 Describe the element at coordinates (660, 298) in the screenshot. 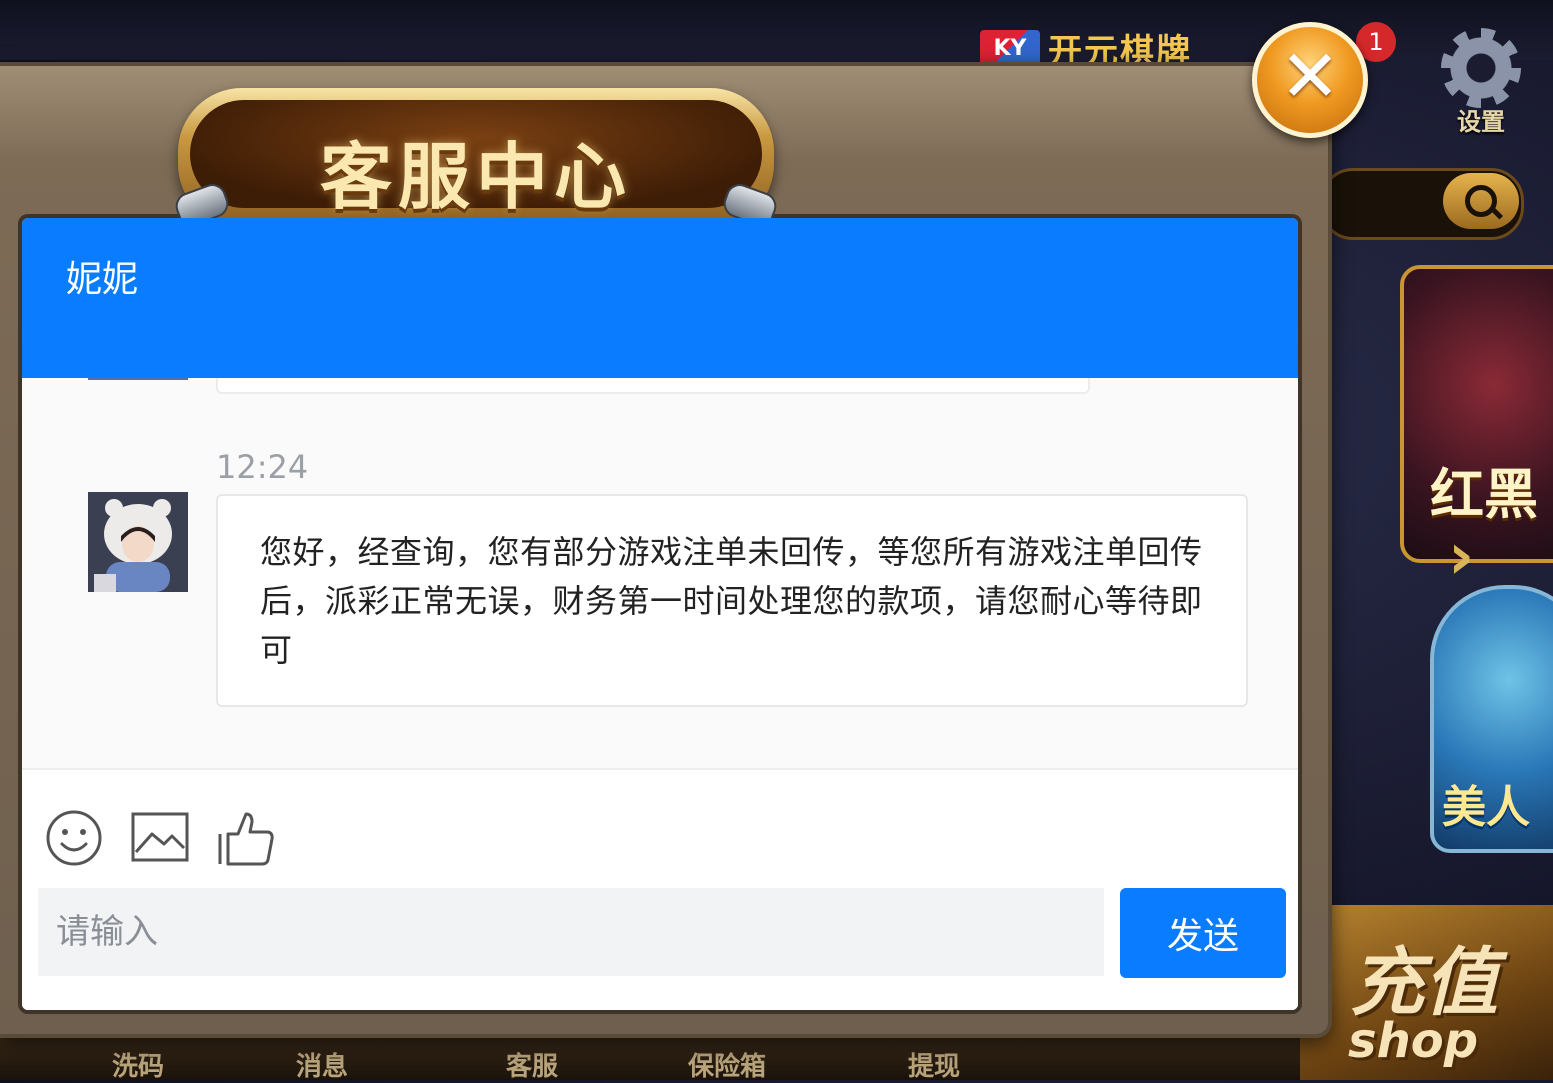

I see `chat-header: 妮妮` at that location.